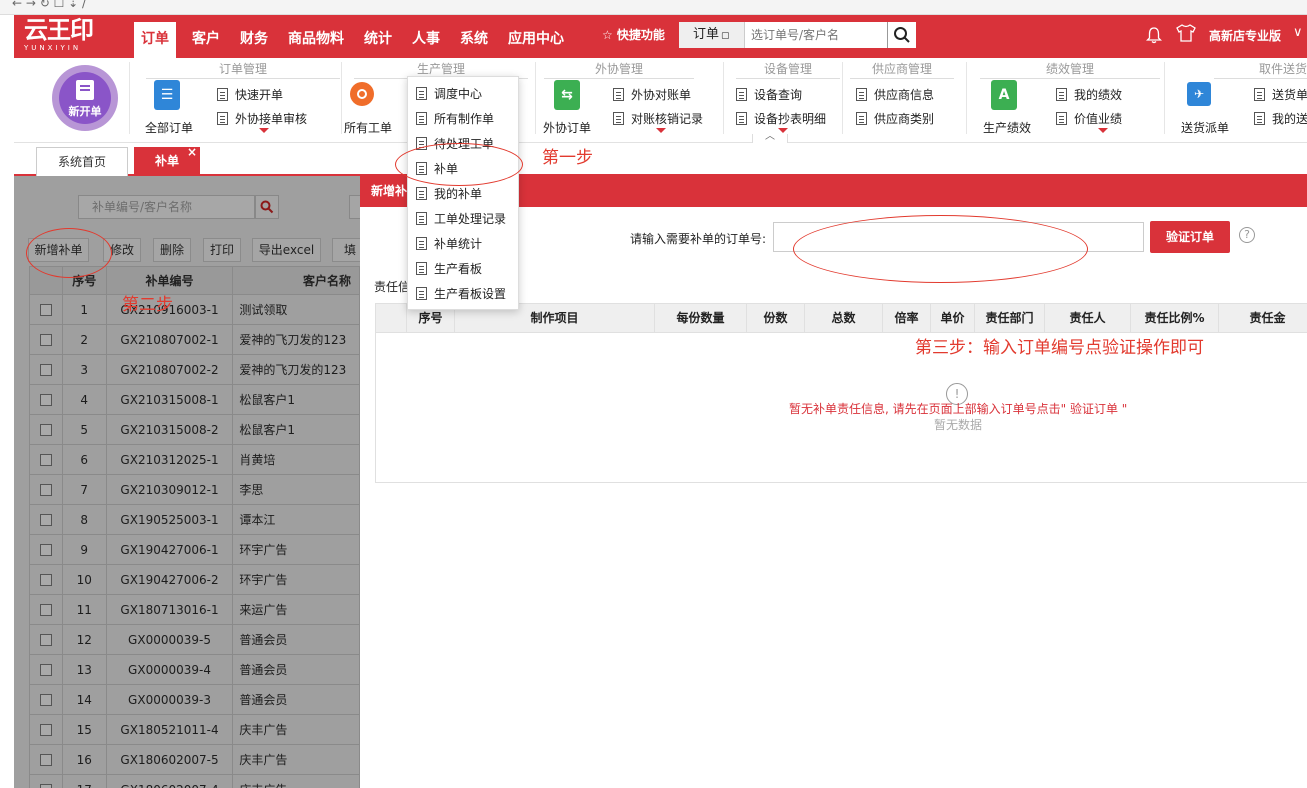 This screenshot has height=788, width=1307. I want to click on verify-order-button: 验证订单, so click(1190, 237).